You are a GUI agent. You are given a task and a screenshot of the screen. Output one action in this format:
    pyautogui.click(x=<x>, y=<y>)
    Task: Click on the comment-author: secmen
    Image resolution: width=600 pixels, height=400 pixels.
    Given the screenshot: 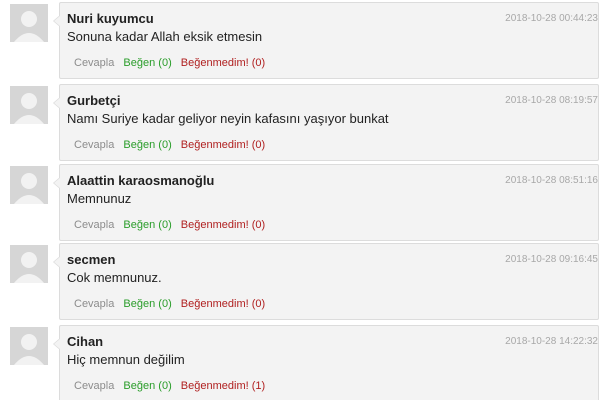 What is the action you would take?
    pyautogui.click(x=91, y=259)
    